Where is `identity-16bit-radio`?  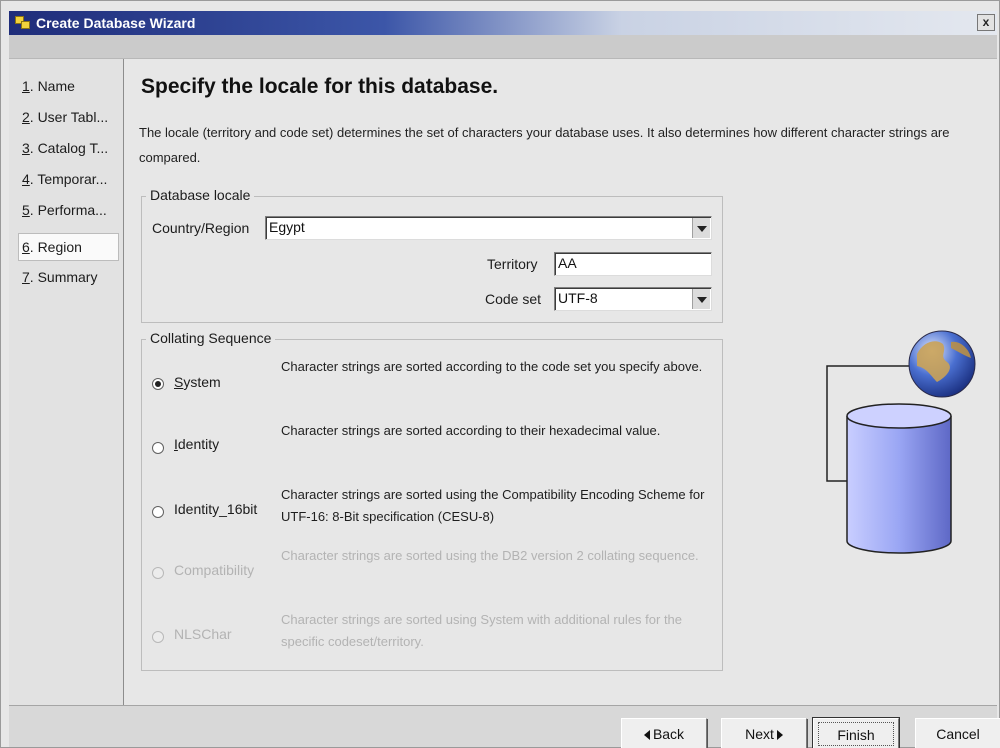
identity-16bit-radio is located at coordinates (158, 512).